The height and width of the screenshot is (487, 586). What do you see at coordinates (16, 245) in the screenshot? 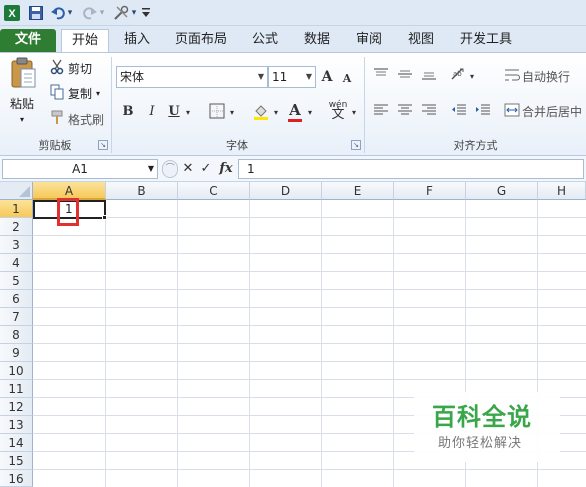
I see `row-header-3: 3` at bounding box center [16, 245].